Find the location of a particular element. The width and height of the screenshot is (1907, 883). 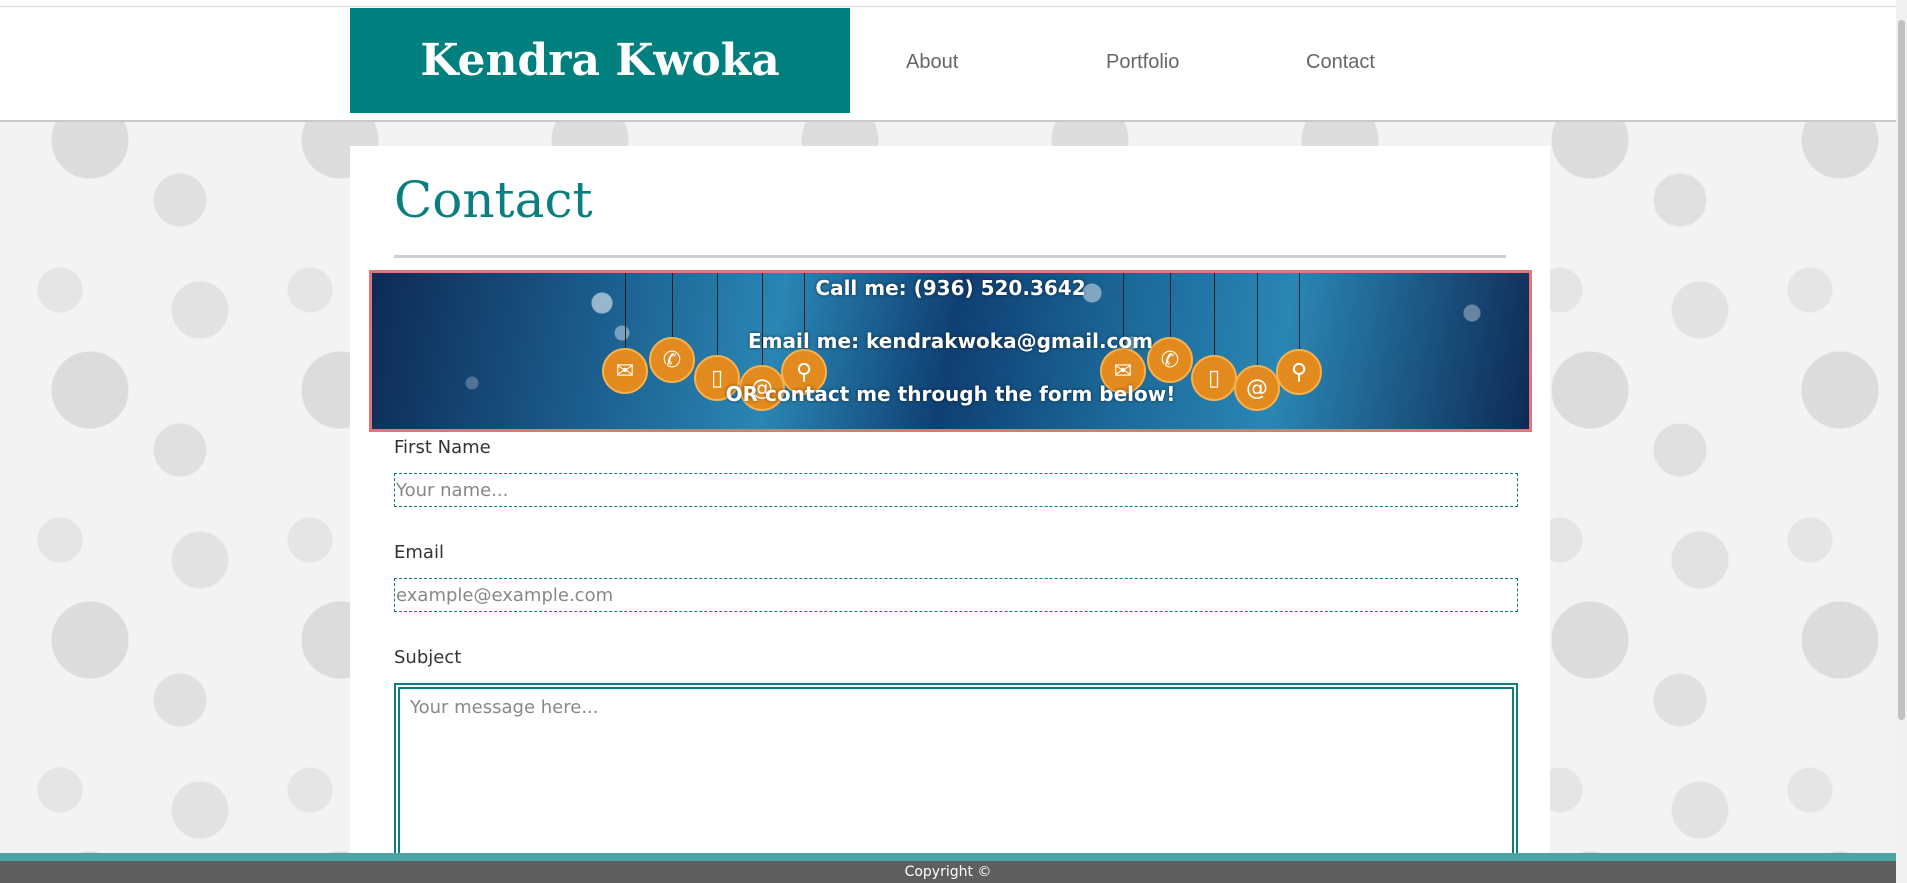

site-brand: Kendra Kwoka is located at coordinates (600, 60).